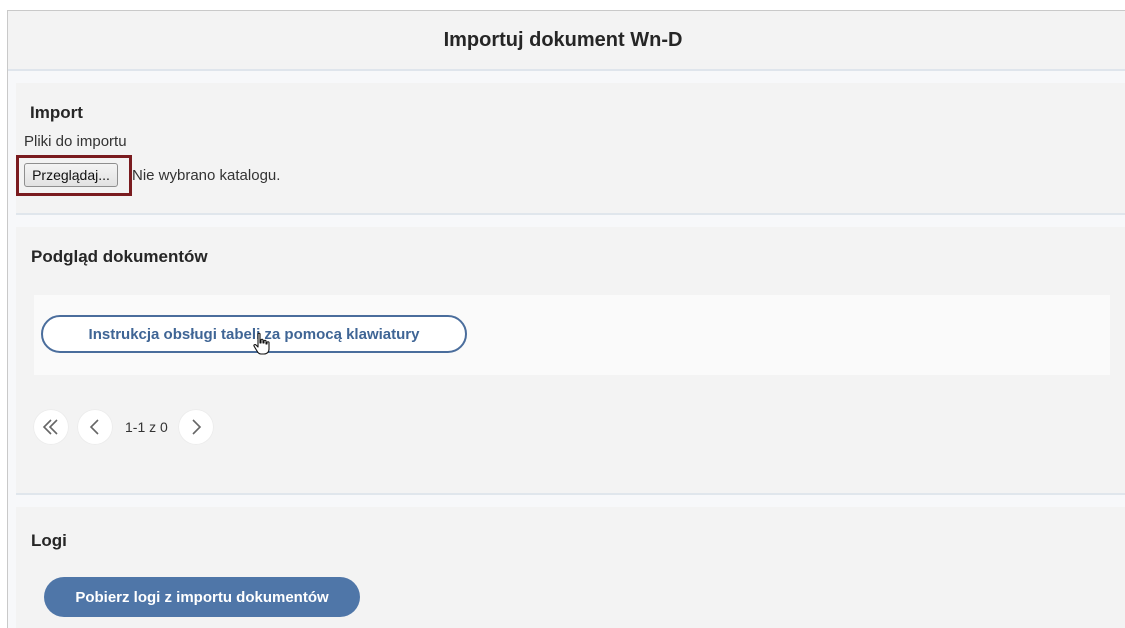 The width and height of the screenshot is (1125, 628). What do you see at coordinates (119, 256) in the screenshot?
I see `preview-section-title: Podgląd dokumentów` at bounding box center [119, 256].